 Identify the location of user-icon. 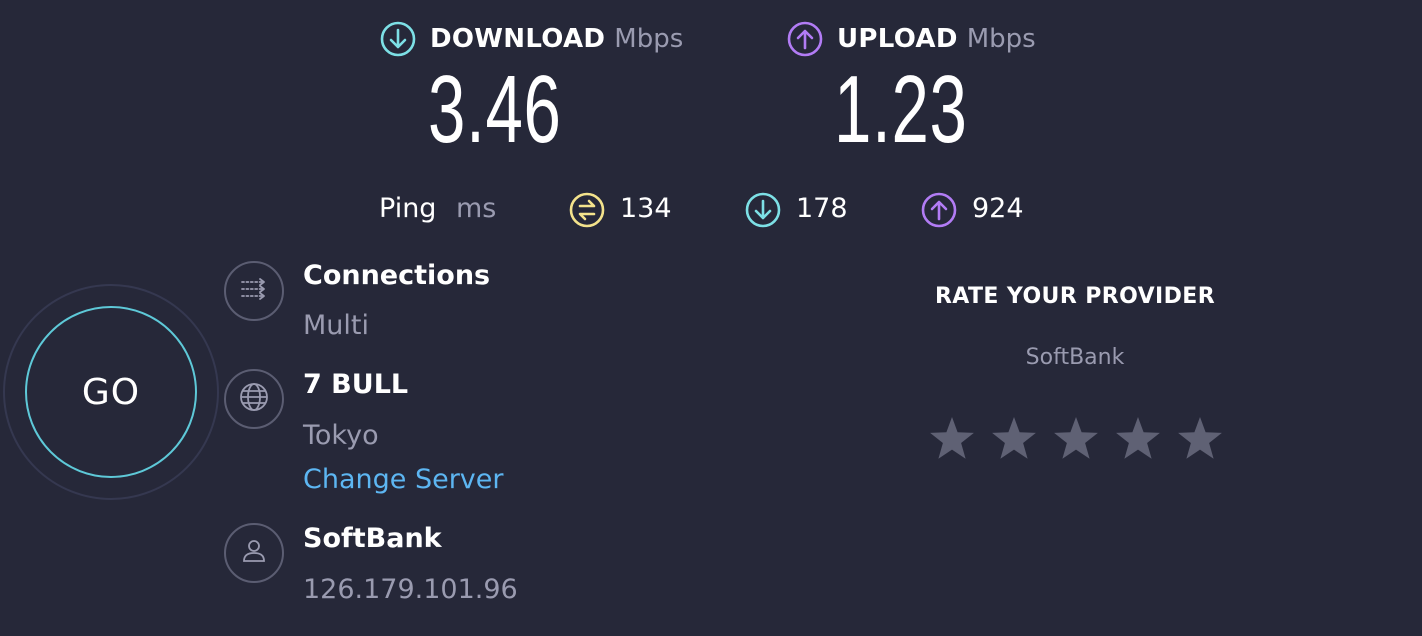
(254, 553).